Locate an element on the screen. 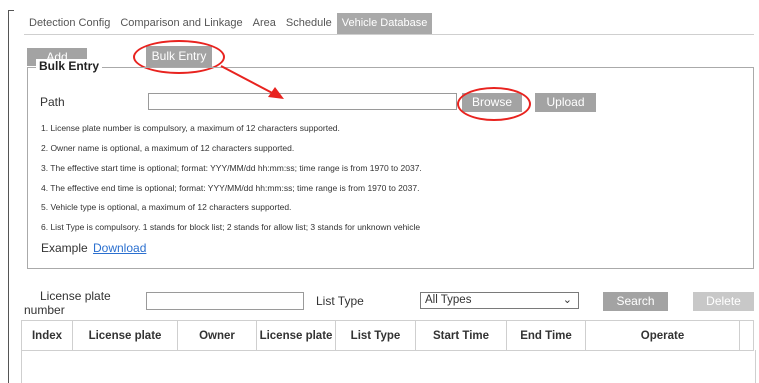  column-header-end-time: End Time is located at coordinates (546, 335).